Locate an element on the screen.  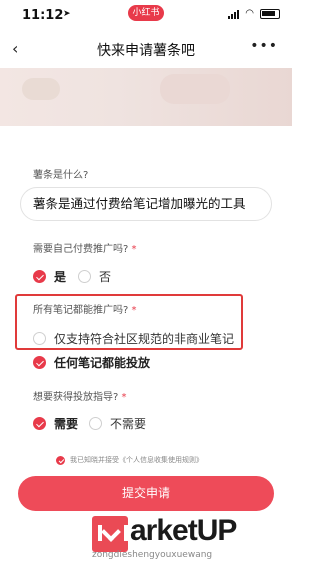
consent-text: 我已知晓并接受《个人信息收集使用规则》 is located at coordinates (136, 460).